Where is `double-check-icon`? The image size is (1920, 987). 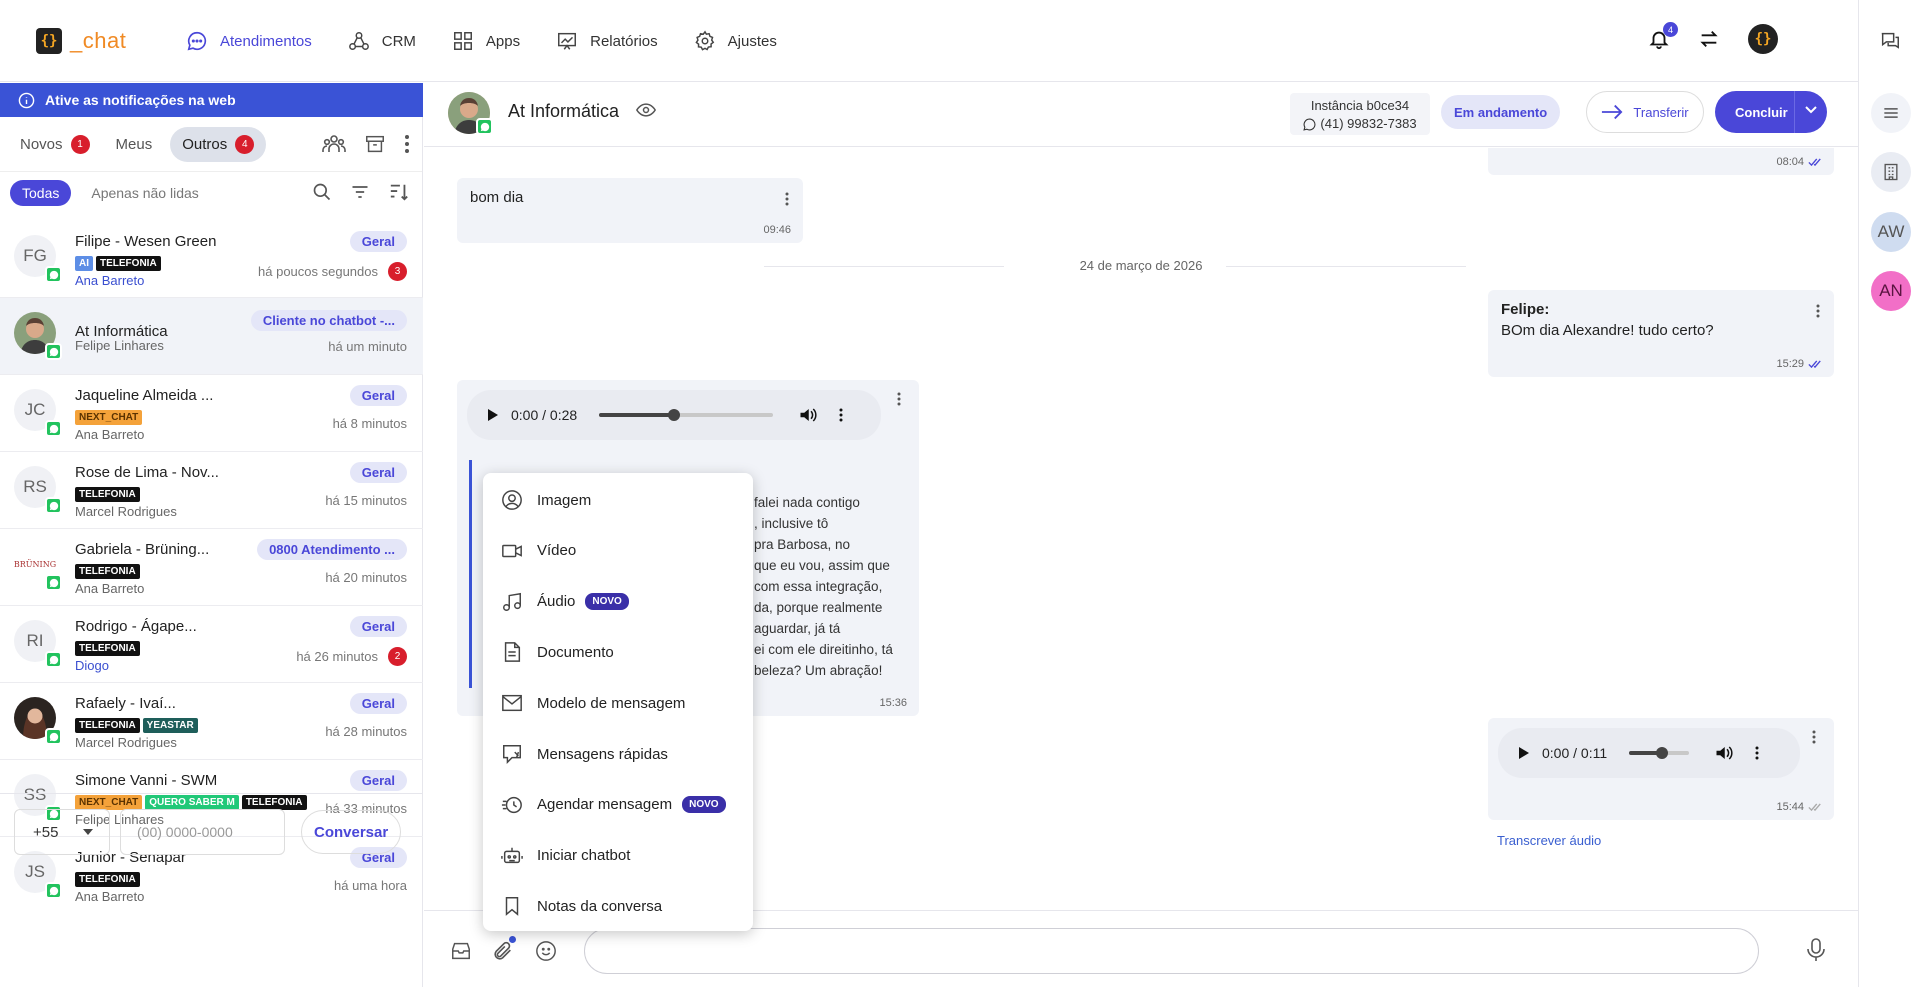 double-check-icon is located at coordinates (1814, 364).